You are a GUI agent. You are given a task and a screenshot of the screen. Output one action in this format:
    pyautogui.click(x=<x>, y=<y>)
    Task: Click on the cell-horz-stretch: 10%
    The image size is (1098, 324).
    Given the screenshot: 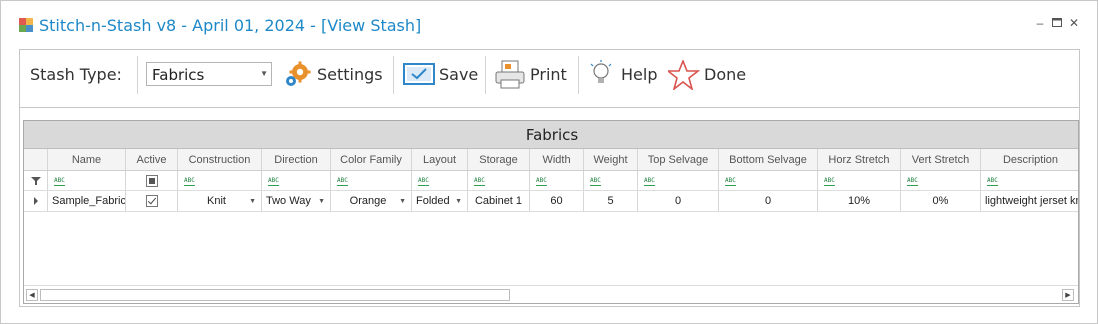 What is the action you would take?
    pyautogui.click(x=859, y=201)
    